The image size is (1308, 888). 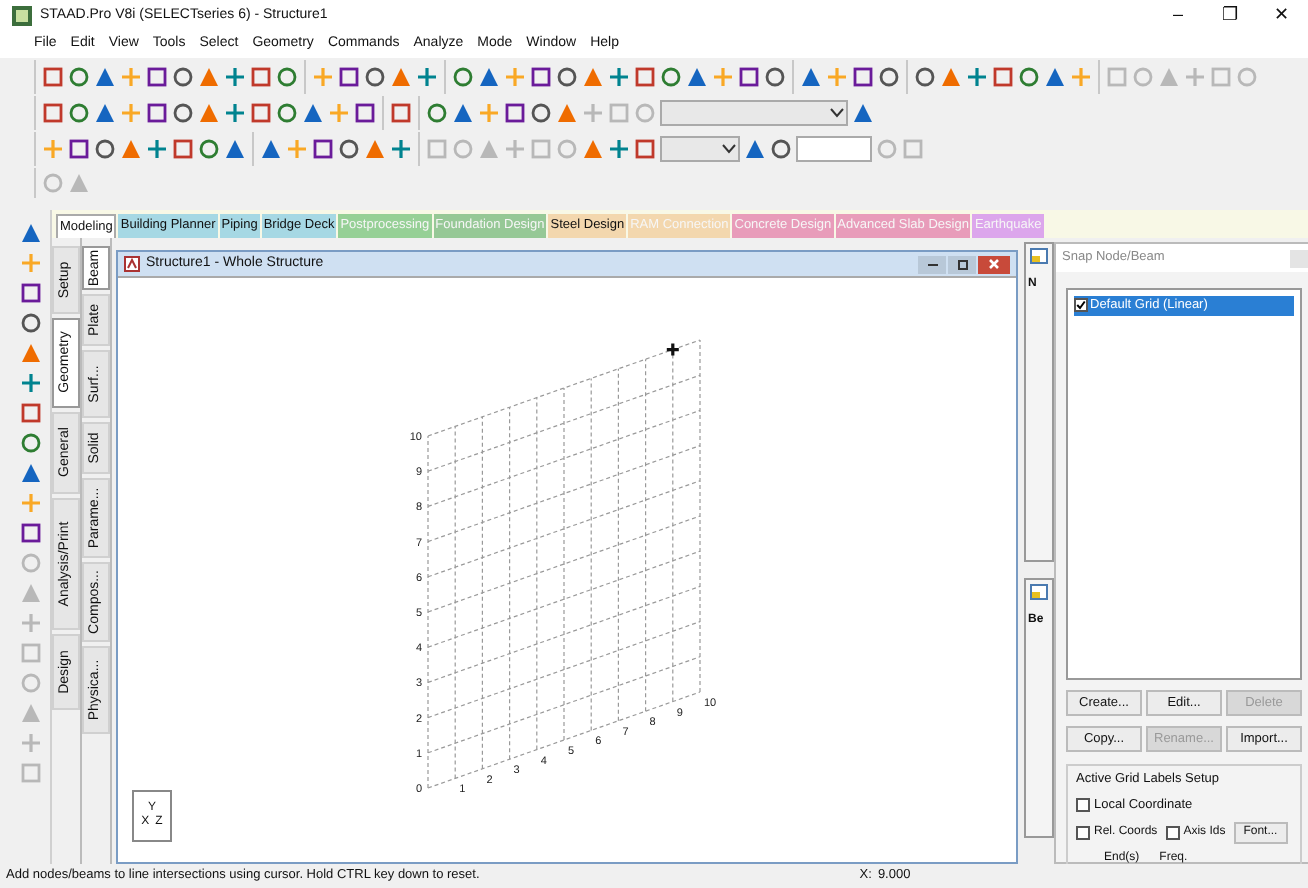 I want to click on input-field, so click(x=834, y=149).